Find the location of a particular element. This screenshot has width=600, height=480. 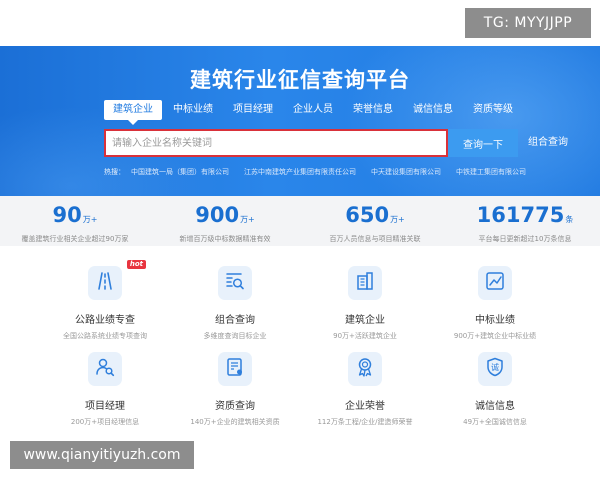

search-bar: 查询一下 组合查询 is located at coordinates (336, 143).